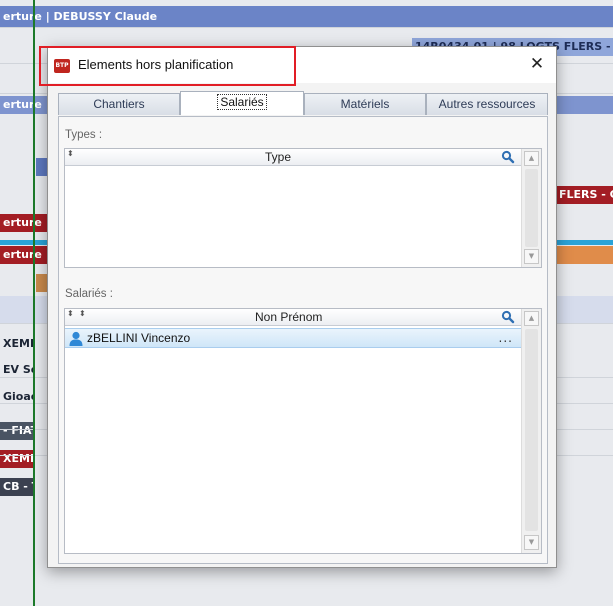 The height and width of the screenshot is (606, 613). I want to click on dialog-title: Elements hors planification, so click(156, 64).